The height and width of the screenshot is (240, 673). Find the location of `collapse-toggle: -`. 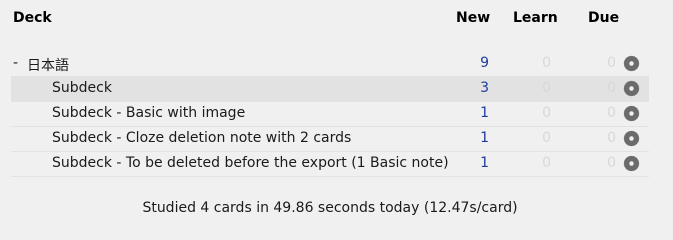

collapse-toggle: - is located at coordinates (15, 63).